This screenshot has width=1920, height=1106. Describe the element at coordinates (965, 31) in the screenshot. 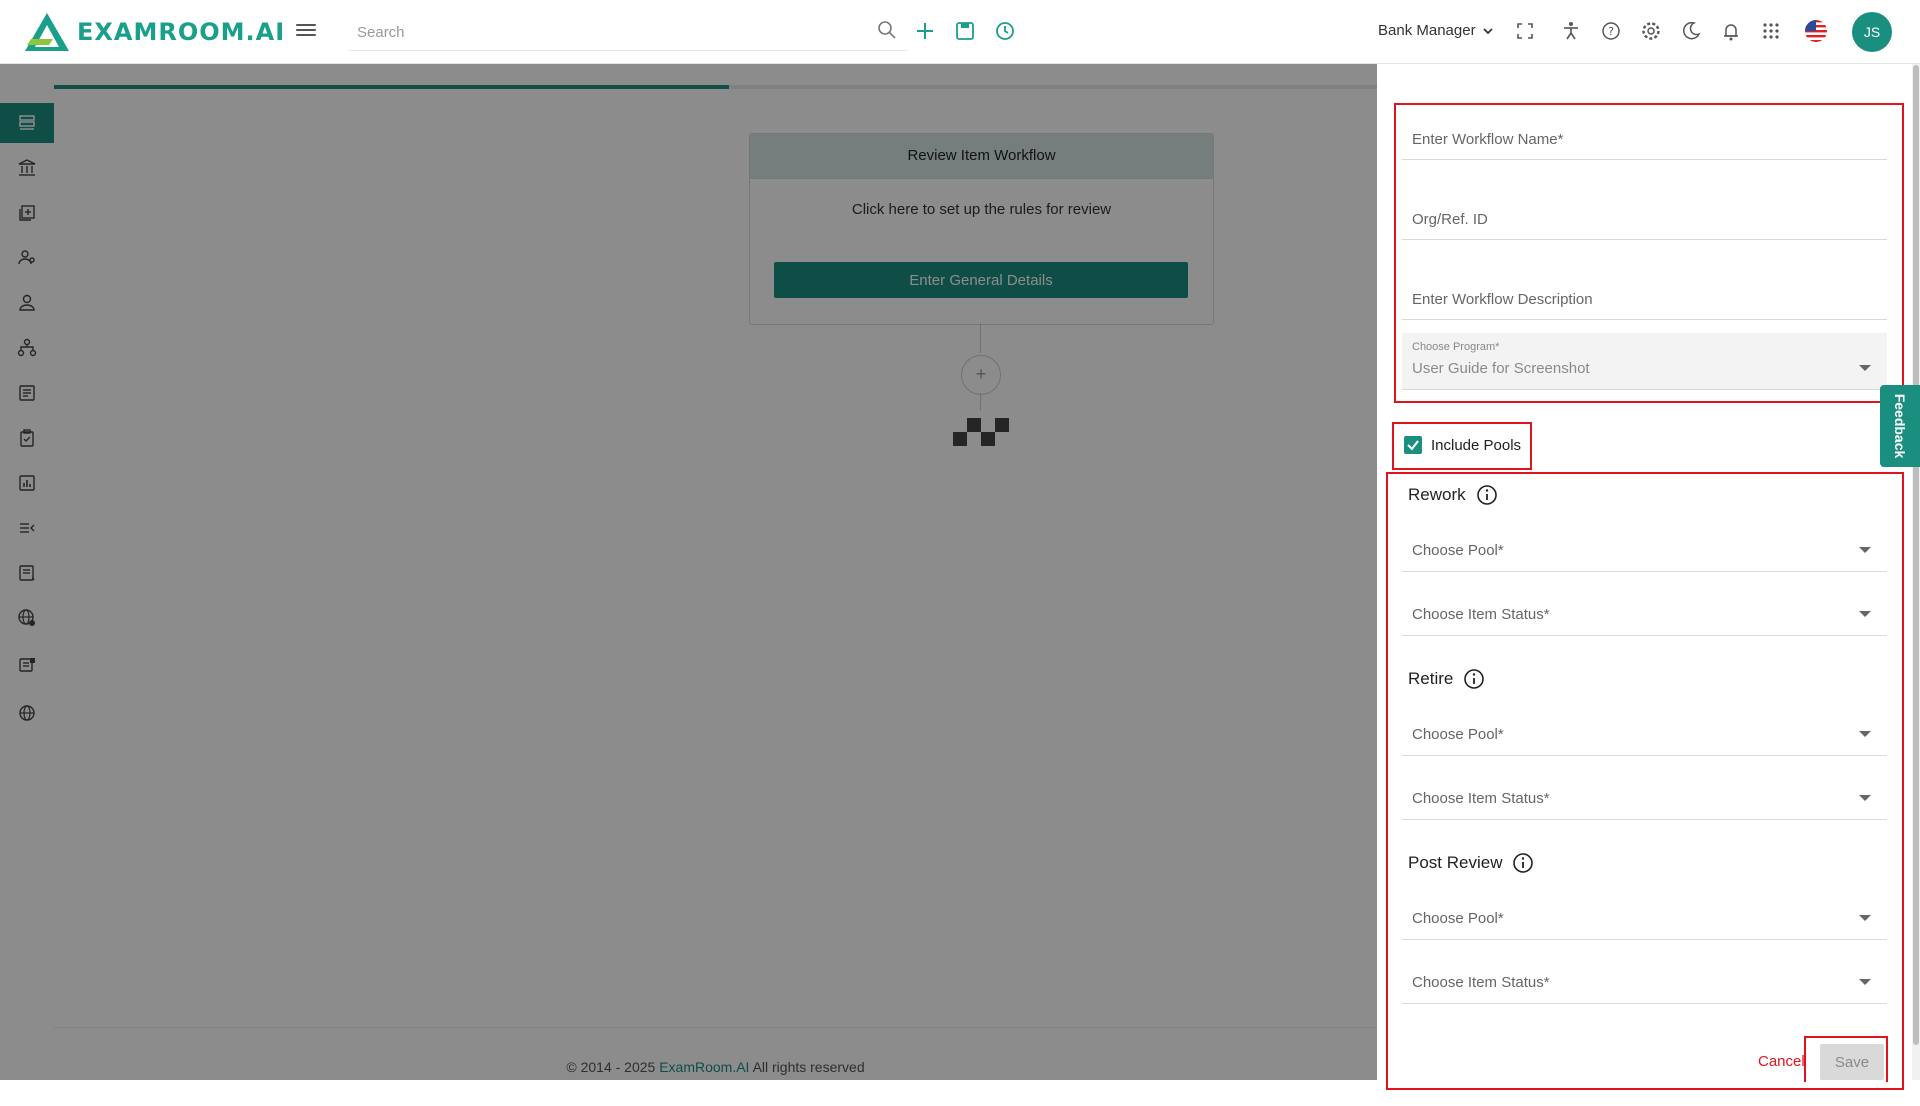

I see `save-icon` at that location.